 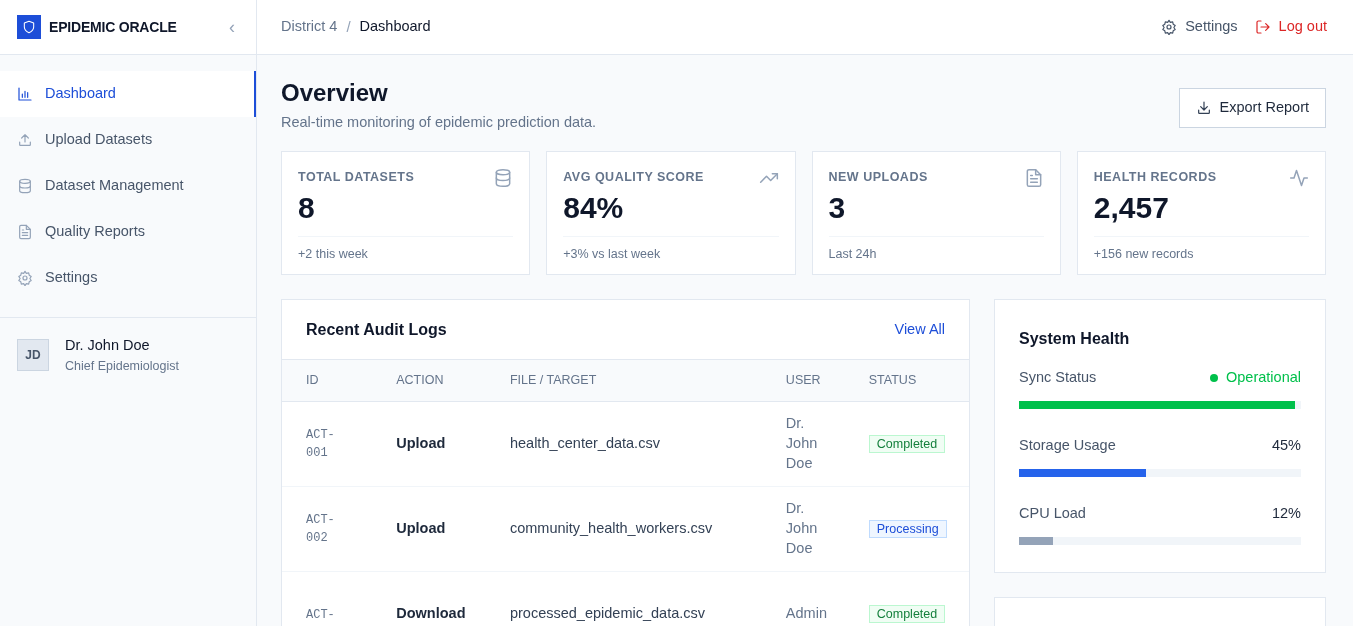 I want to click on stat-value: 8, so click(x=307, y=207).